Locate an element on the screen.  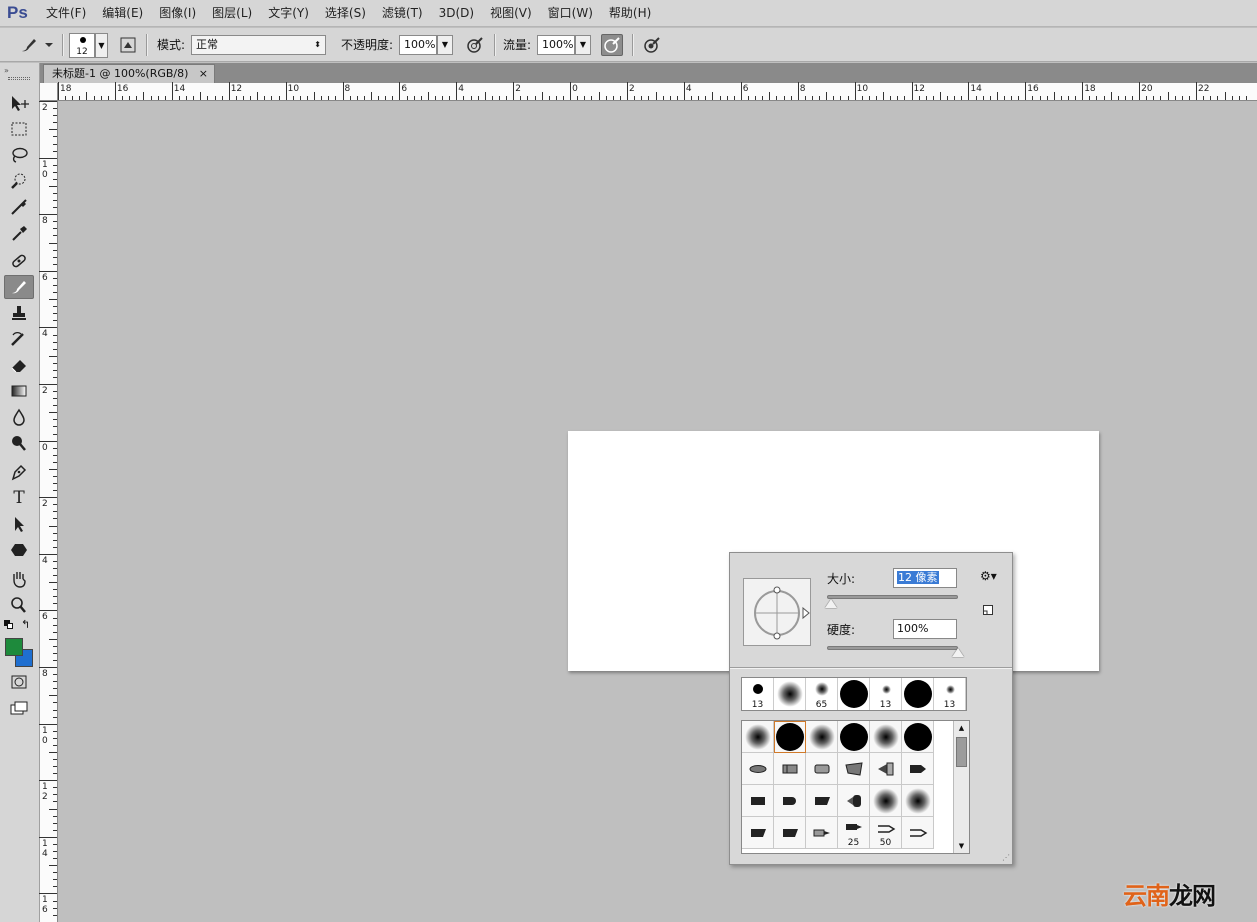
lasso-tool-icon is located at coordinates (19, 155).